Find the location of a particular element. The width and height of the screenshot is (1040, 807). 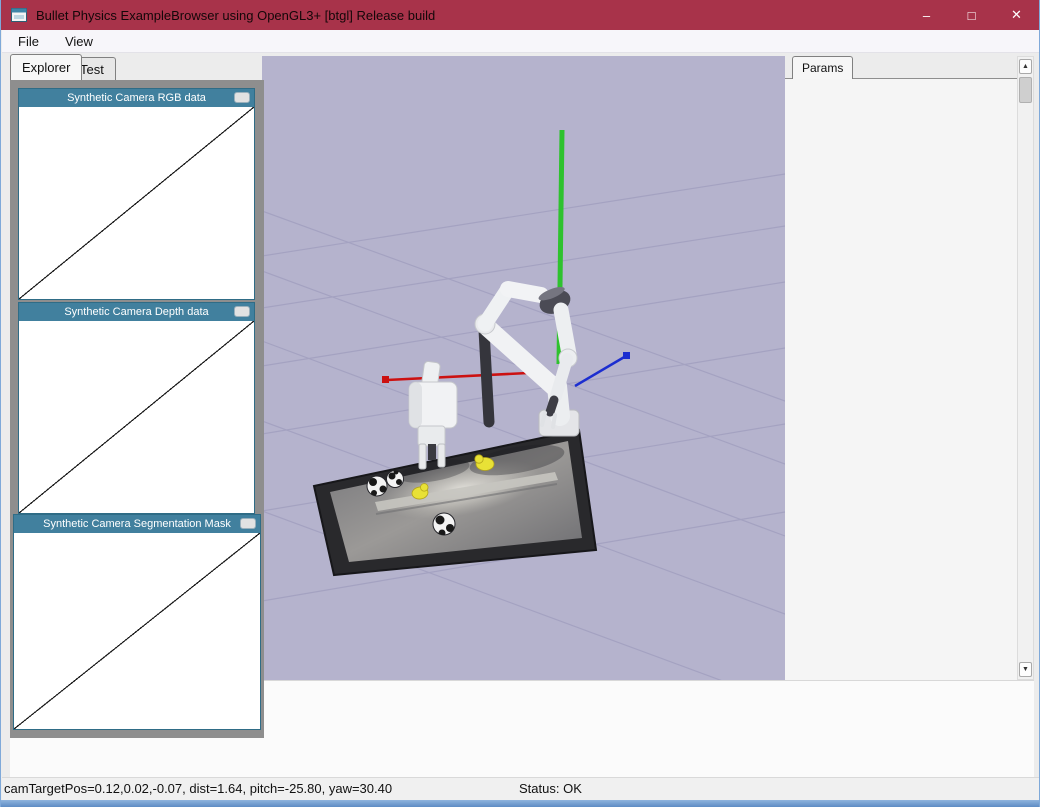

menu-bar: File View is located at coordinates (520, 41).